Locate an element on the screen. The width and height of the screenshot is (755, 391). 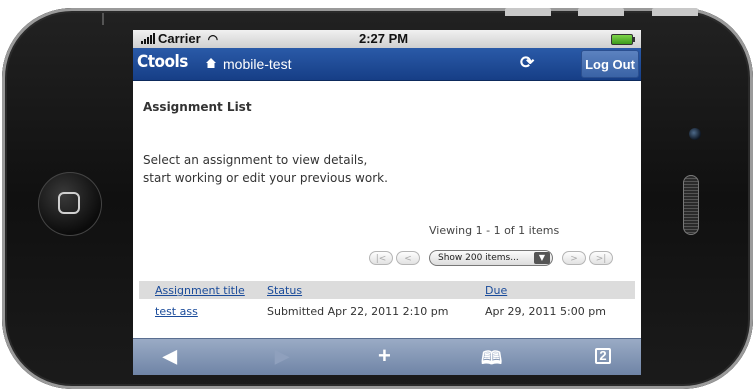
home-icon is located at coordinates (211, 63).